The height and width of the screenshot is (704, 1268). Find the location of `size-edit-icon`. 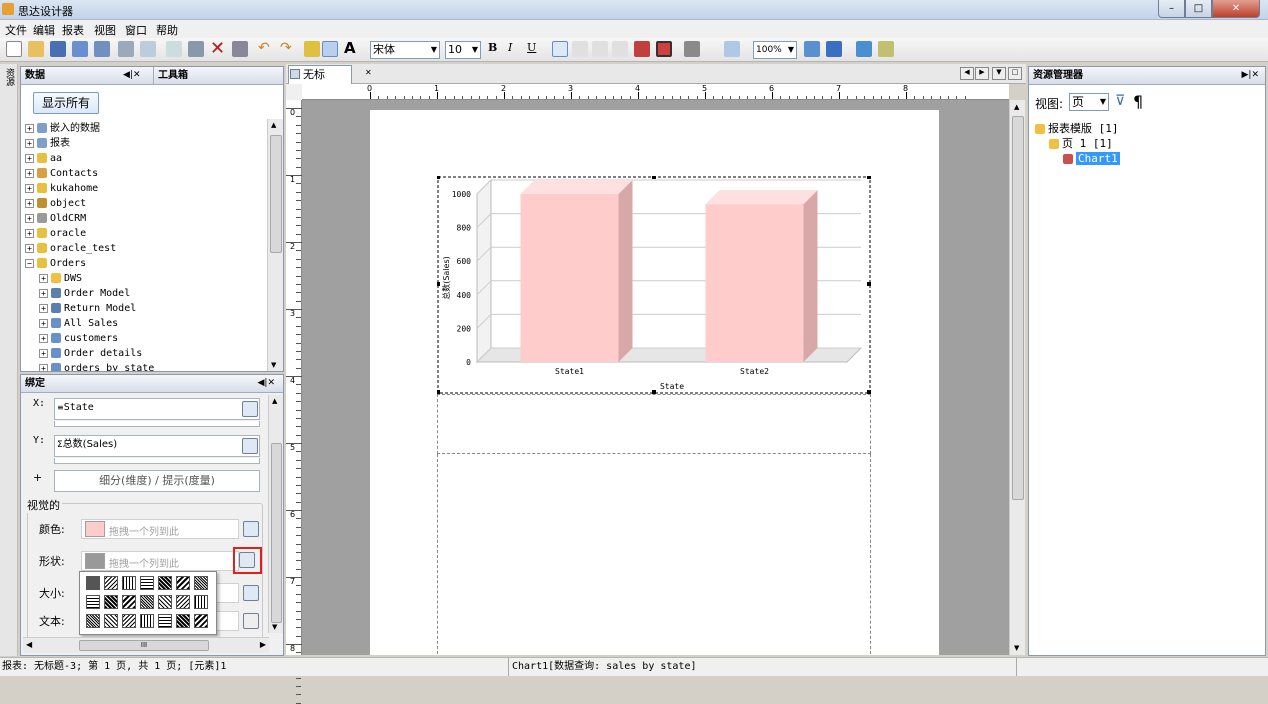

size-edit-icon is located at coordinates (251, 593).